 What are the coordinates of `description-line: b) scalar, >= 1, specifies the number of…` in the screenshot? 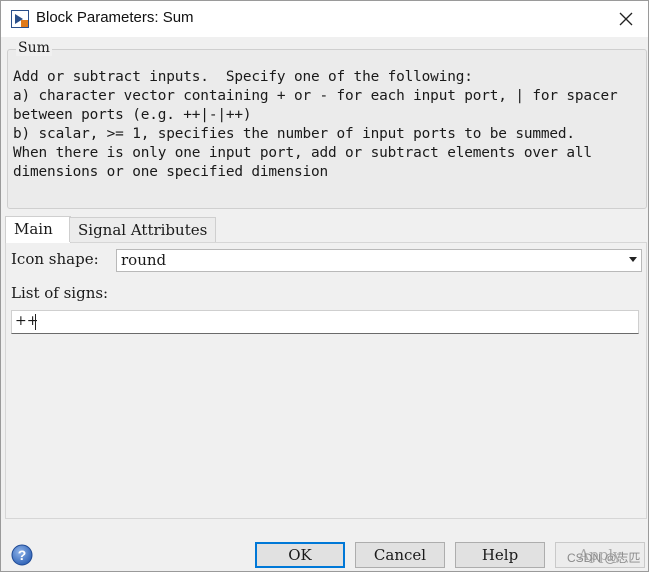 It's located at (294, 134).